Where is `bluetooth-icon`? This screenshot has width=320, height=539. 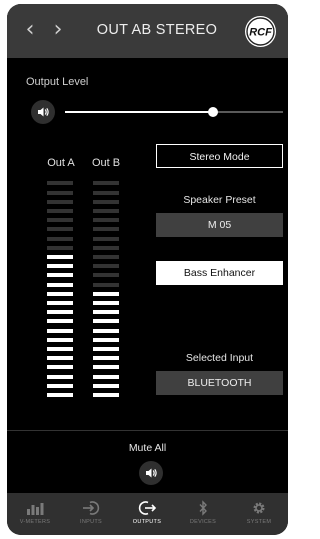
bluetooth-icon is located at coordinates (203, 508).